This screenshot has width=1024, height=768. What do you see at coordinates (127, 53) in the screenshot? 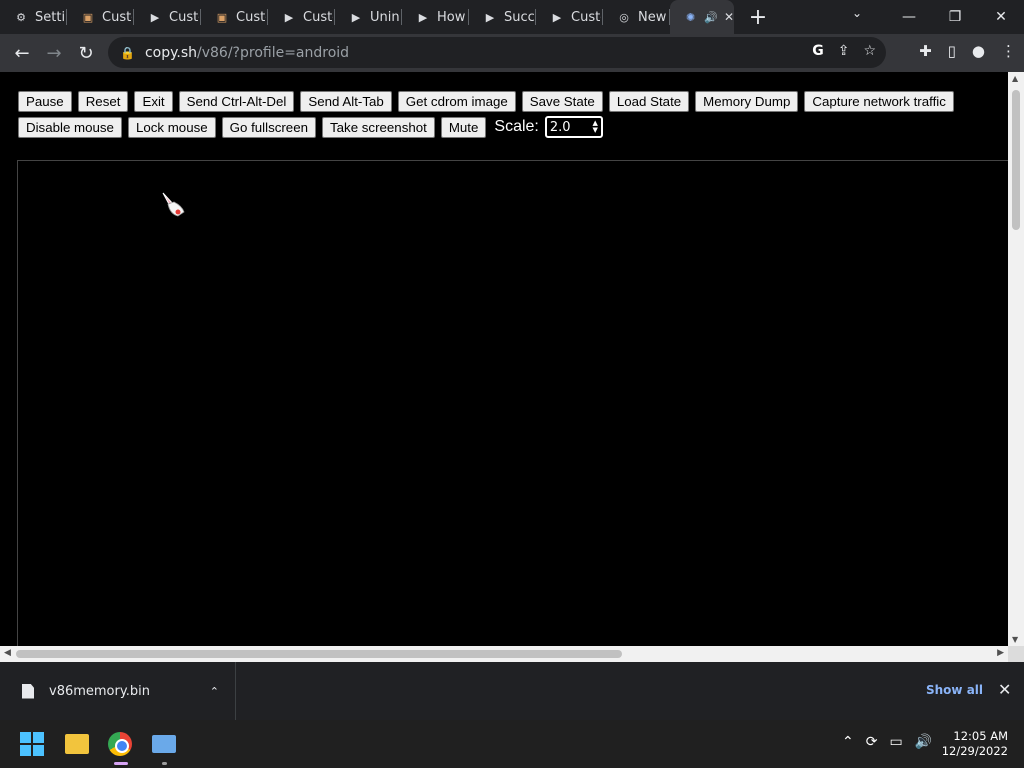
I see `lock-icon: 🔒` at bounding box center [127, 53].